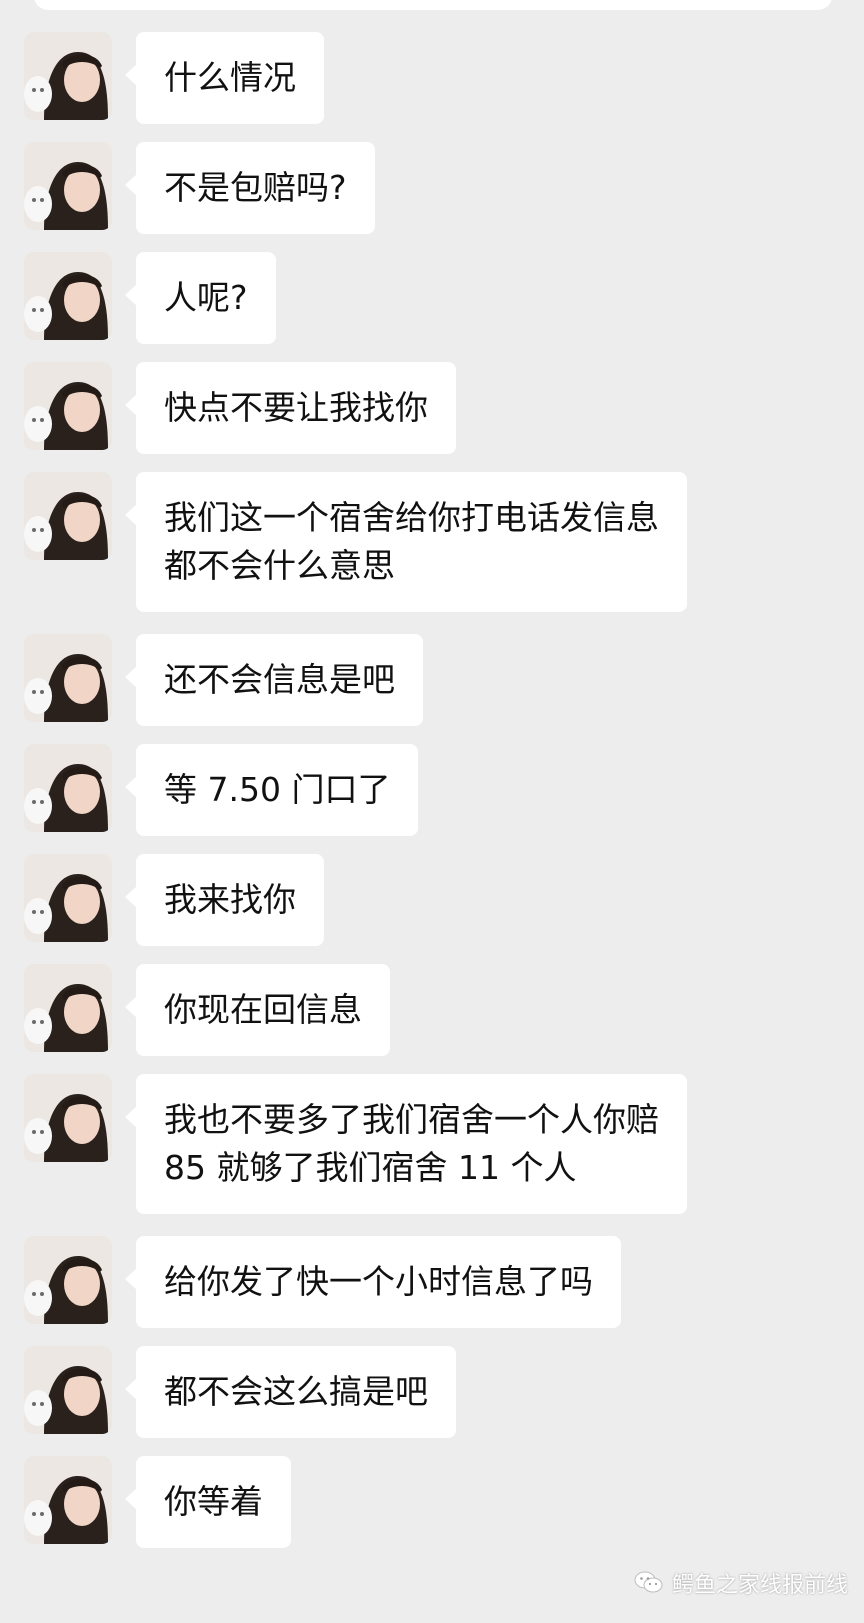 This screenshot has height=1623, width=864. Describe the element at coordinates (224, 900) in the screenshot. I see `message-bubble: 我来找你` at that location.